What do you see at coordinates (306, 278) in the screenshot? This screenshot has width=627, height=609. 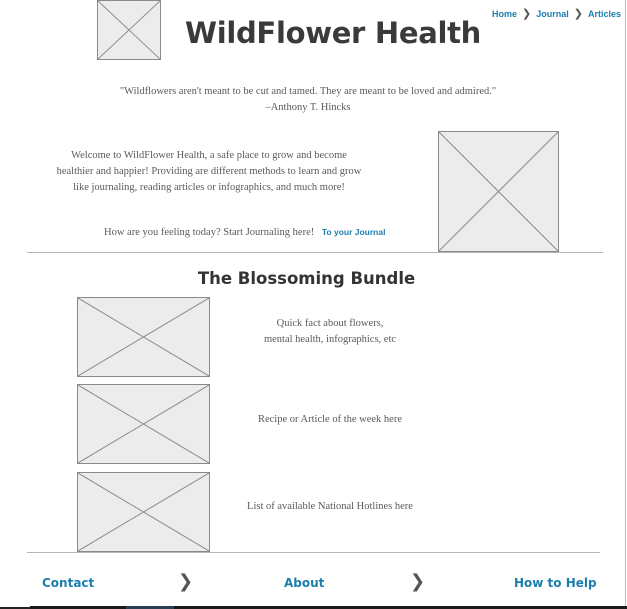 I see `section-title: The Blossoming Bundle` at bounding box center [306, 278].